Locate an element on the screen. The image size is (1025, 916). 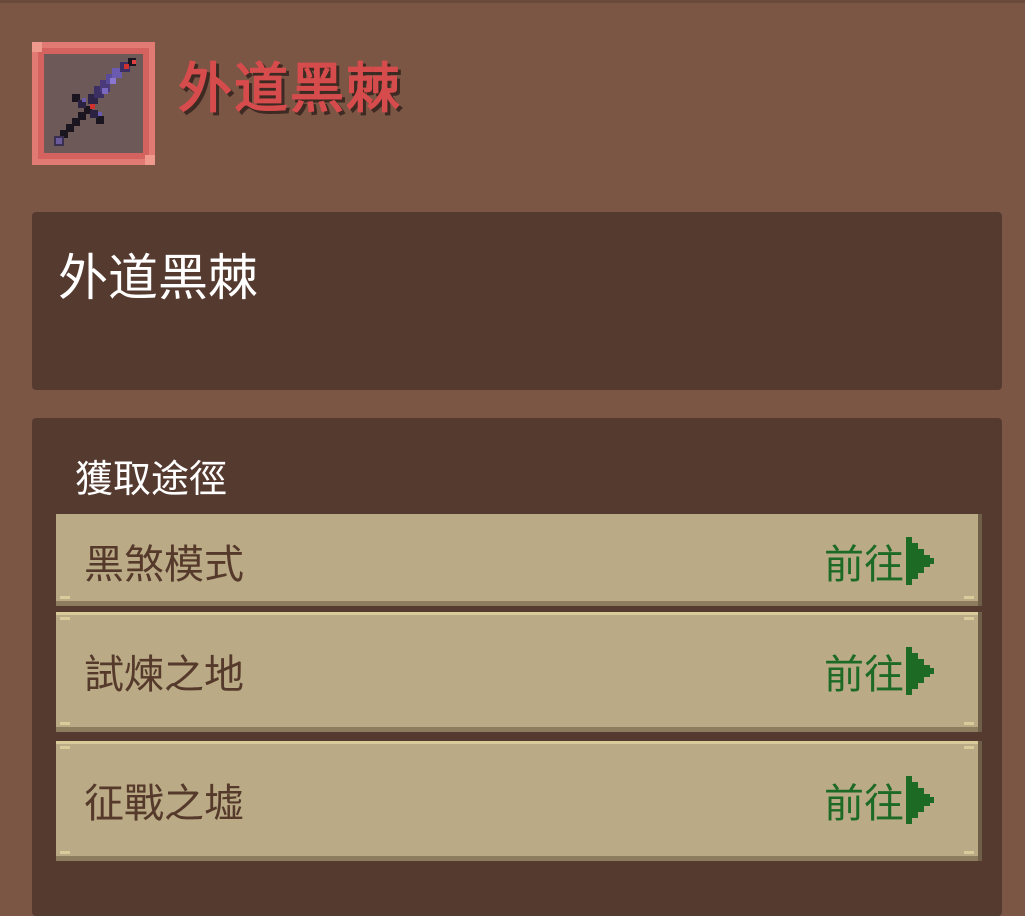
item-icon-frame is located at coordinates (93, 103).